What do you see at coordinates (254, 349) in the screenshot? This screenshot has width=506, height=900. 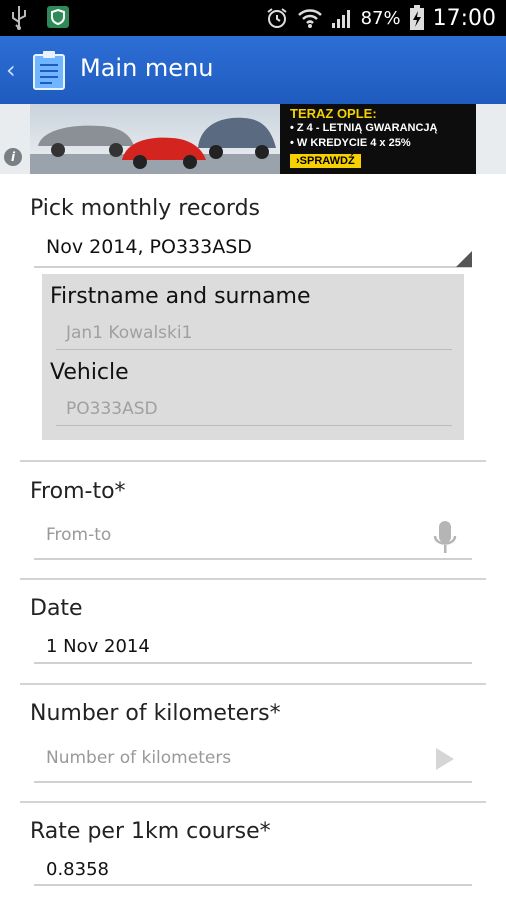 I see `name-field-underline` at bounding box center [254, 349].